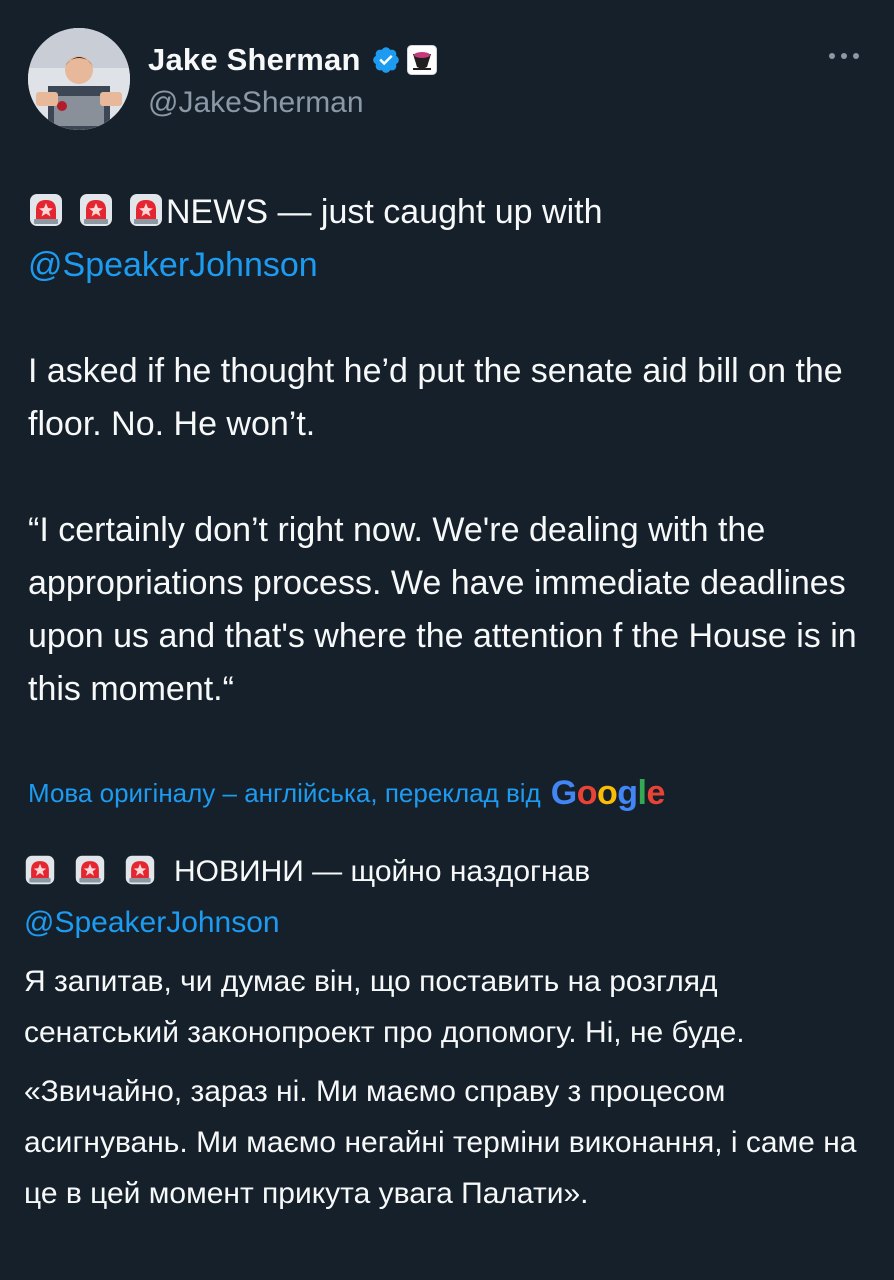  Describe the element at coordinates (79, 79) in the screenshot. I see `avatar` at that location.